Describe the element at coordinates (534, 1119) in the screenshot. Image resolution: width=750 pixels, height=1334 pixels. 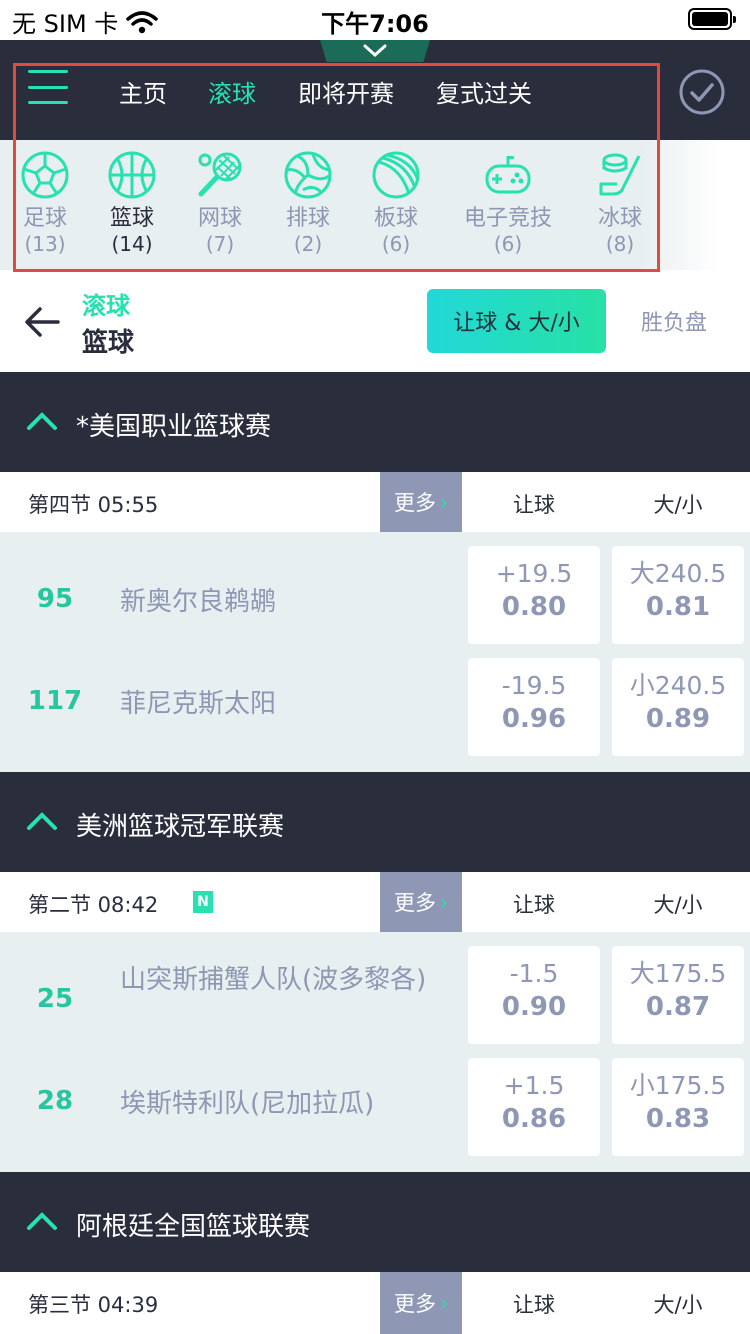
I see `odds-price: 0.86` at that location.